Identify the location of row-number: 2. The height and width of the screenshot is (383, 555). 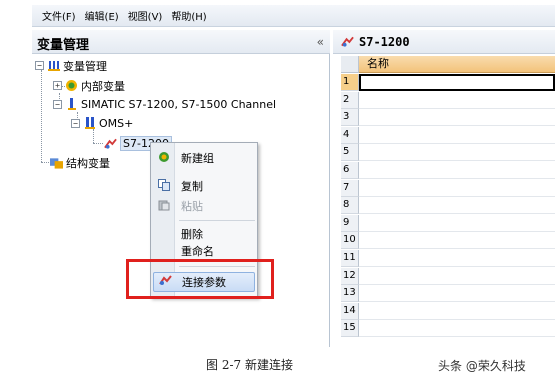
(350, 100).